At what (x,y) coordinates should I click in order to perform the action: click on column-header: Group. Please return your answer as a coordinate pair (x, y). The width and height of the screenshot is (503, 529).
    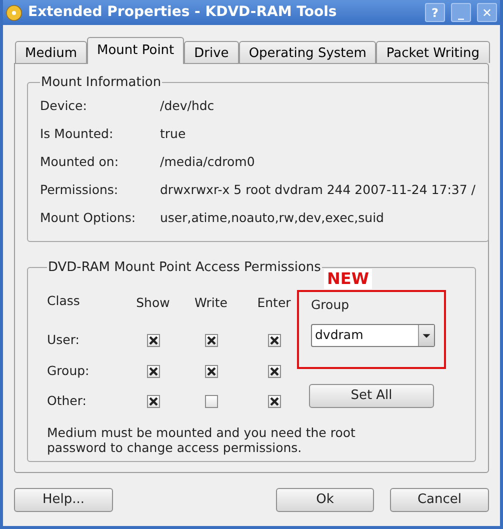
    Looking at the image, I should click on (330, 305).